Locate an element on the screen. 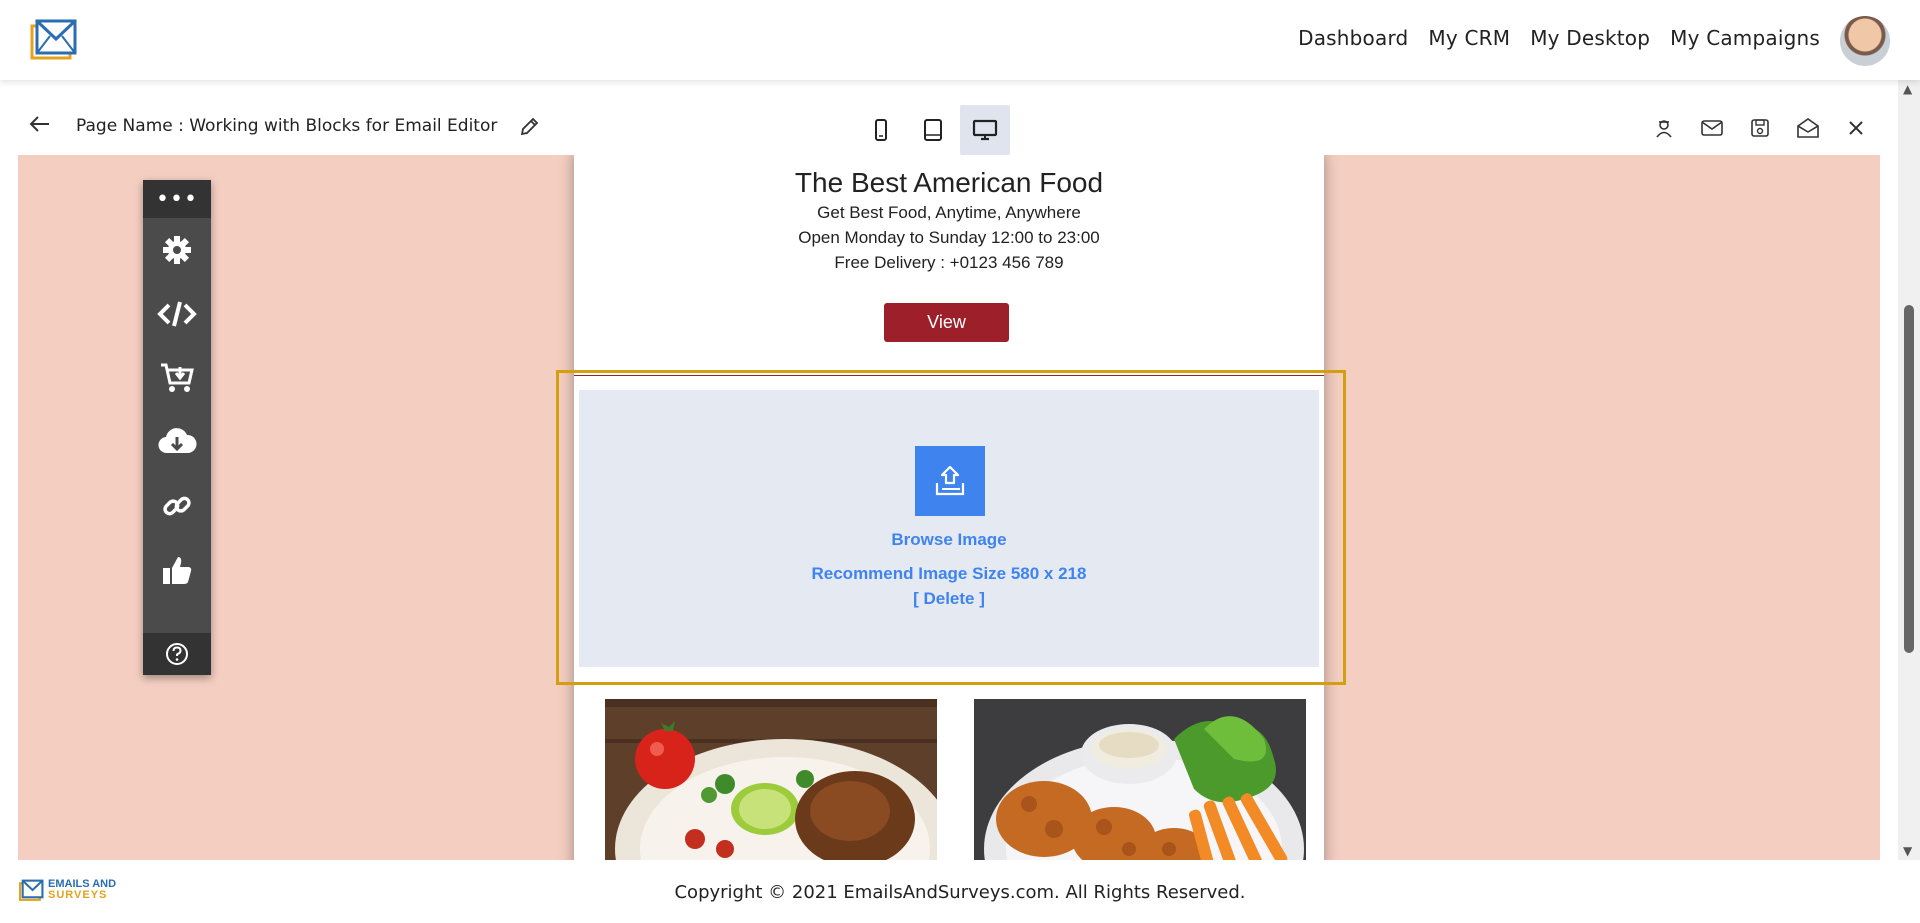 The image size is (1920, 923). help-icon is located at coordinates (177, 654).